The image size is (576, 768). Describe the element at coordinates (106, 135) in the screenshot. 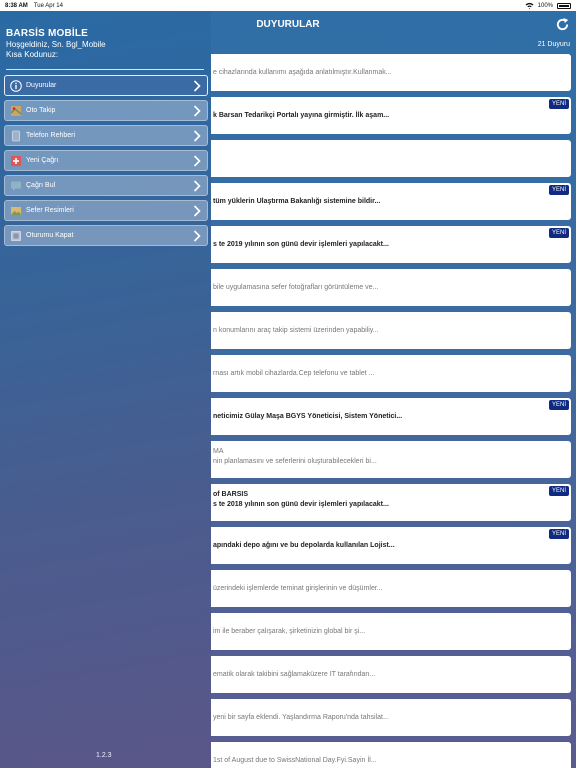

I see `drawer-item-telefon-rehberi: Telefon Rehberi` at that location.